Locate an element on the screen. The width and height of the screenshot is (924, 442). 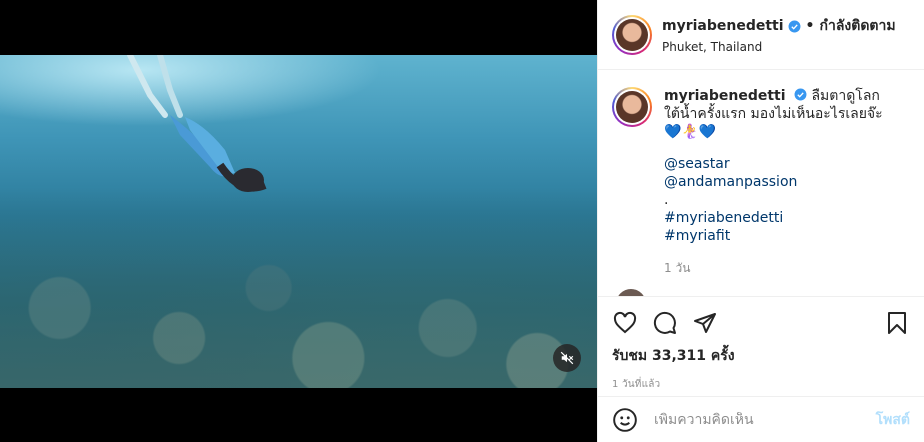
bookmark-icon is located at coordinates (897, 323).